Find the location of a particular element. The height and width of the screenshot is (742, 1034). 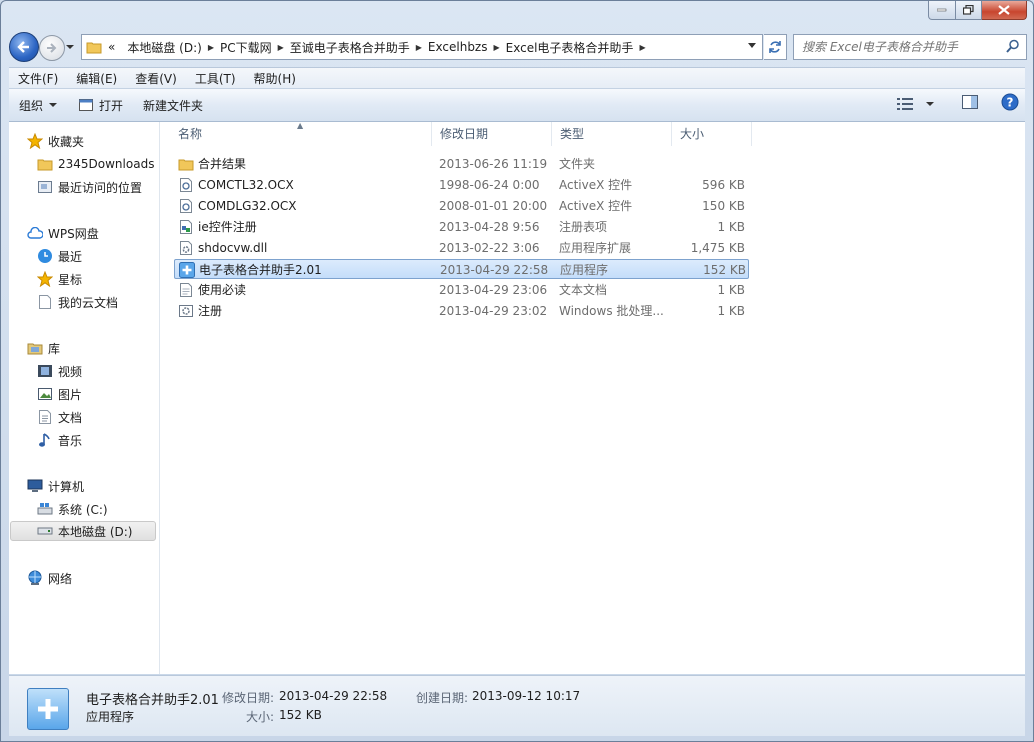

recent-places-icon is located at coordinates (45, 187).